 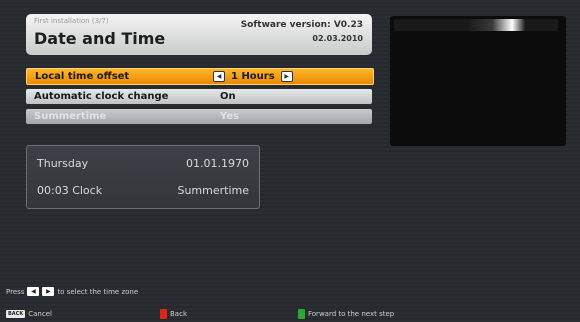 I want to click on weekday: Thursday, so click(x=63, y=163).